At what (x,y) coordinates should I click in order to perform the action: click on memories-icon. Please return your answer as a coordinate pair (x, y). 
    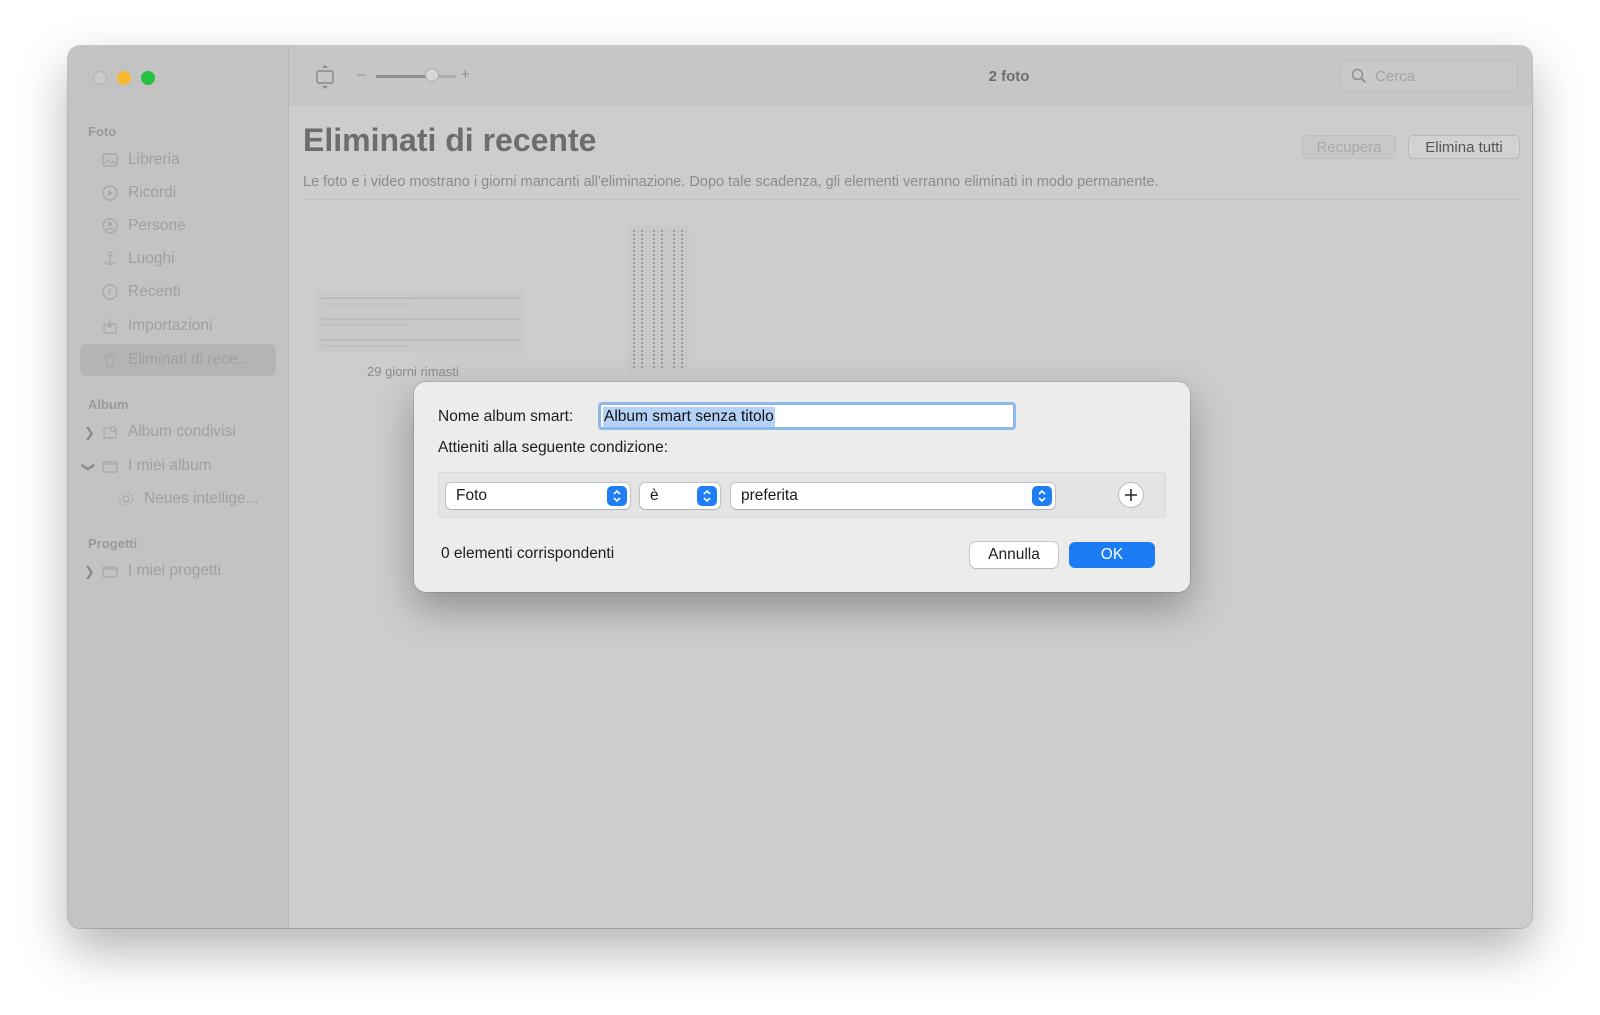
    Looking at the image, I should click on (110, 193).